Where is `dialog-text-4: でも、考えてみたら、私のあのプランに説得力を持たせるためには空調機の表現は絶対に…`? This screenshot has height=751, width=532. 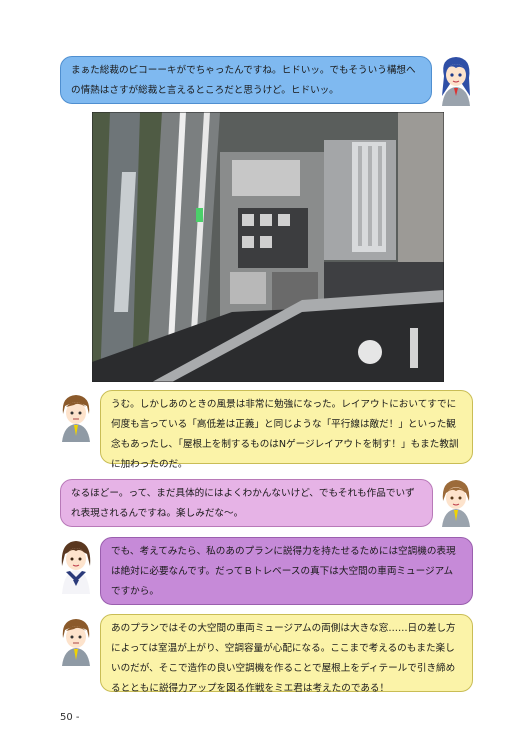
dialog-text-4: でも、考えてみたら、私のあのプランに説得力を持たせるためには空調機の表現は絶対に… is located at coordinates (283, 571).